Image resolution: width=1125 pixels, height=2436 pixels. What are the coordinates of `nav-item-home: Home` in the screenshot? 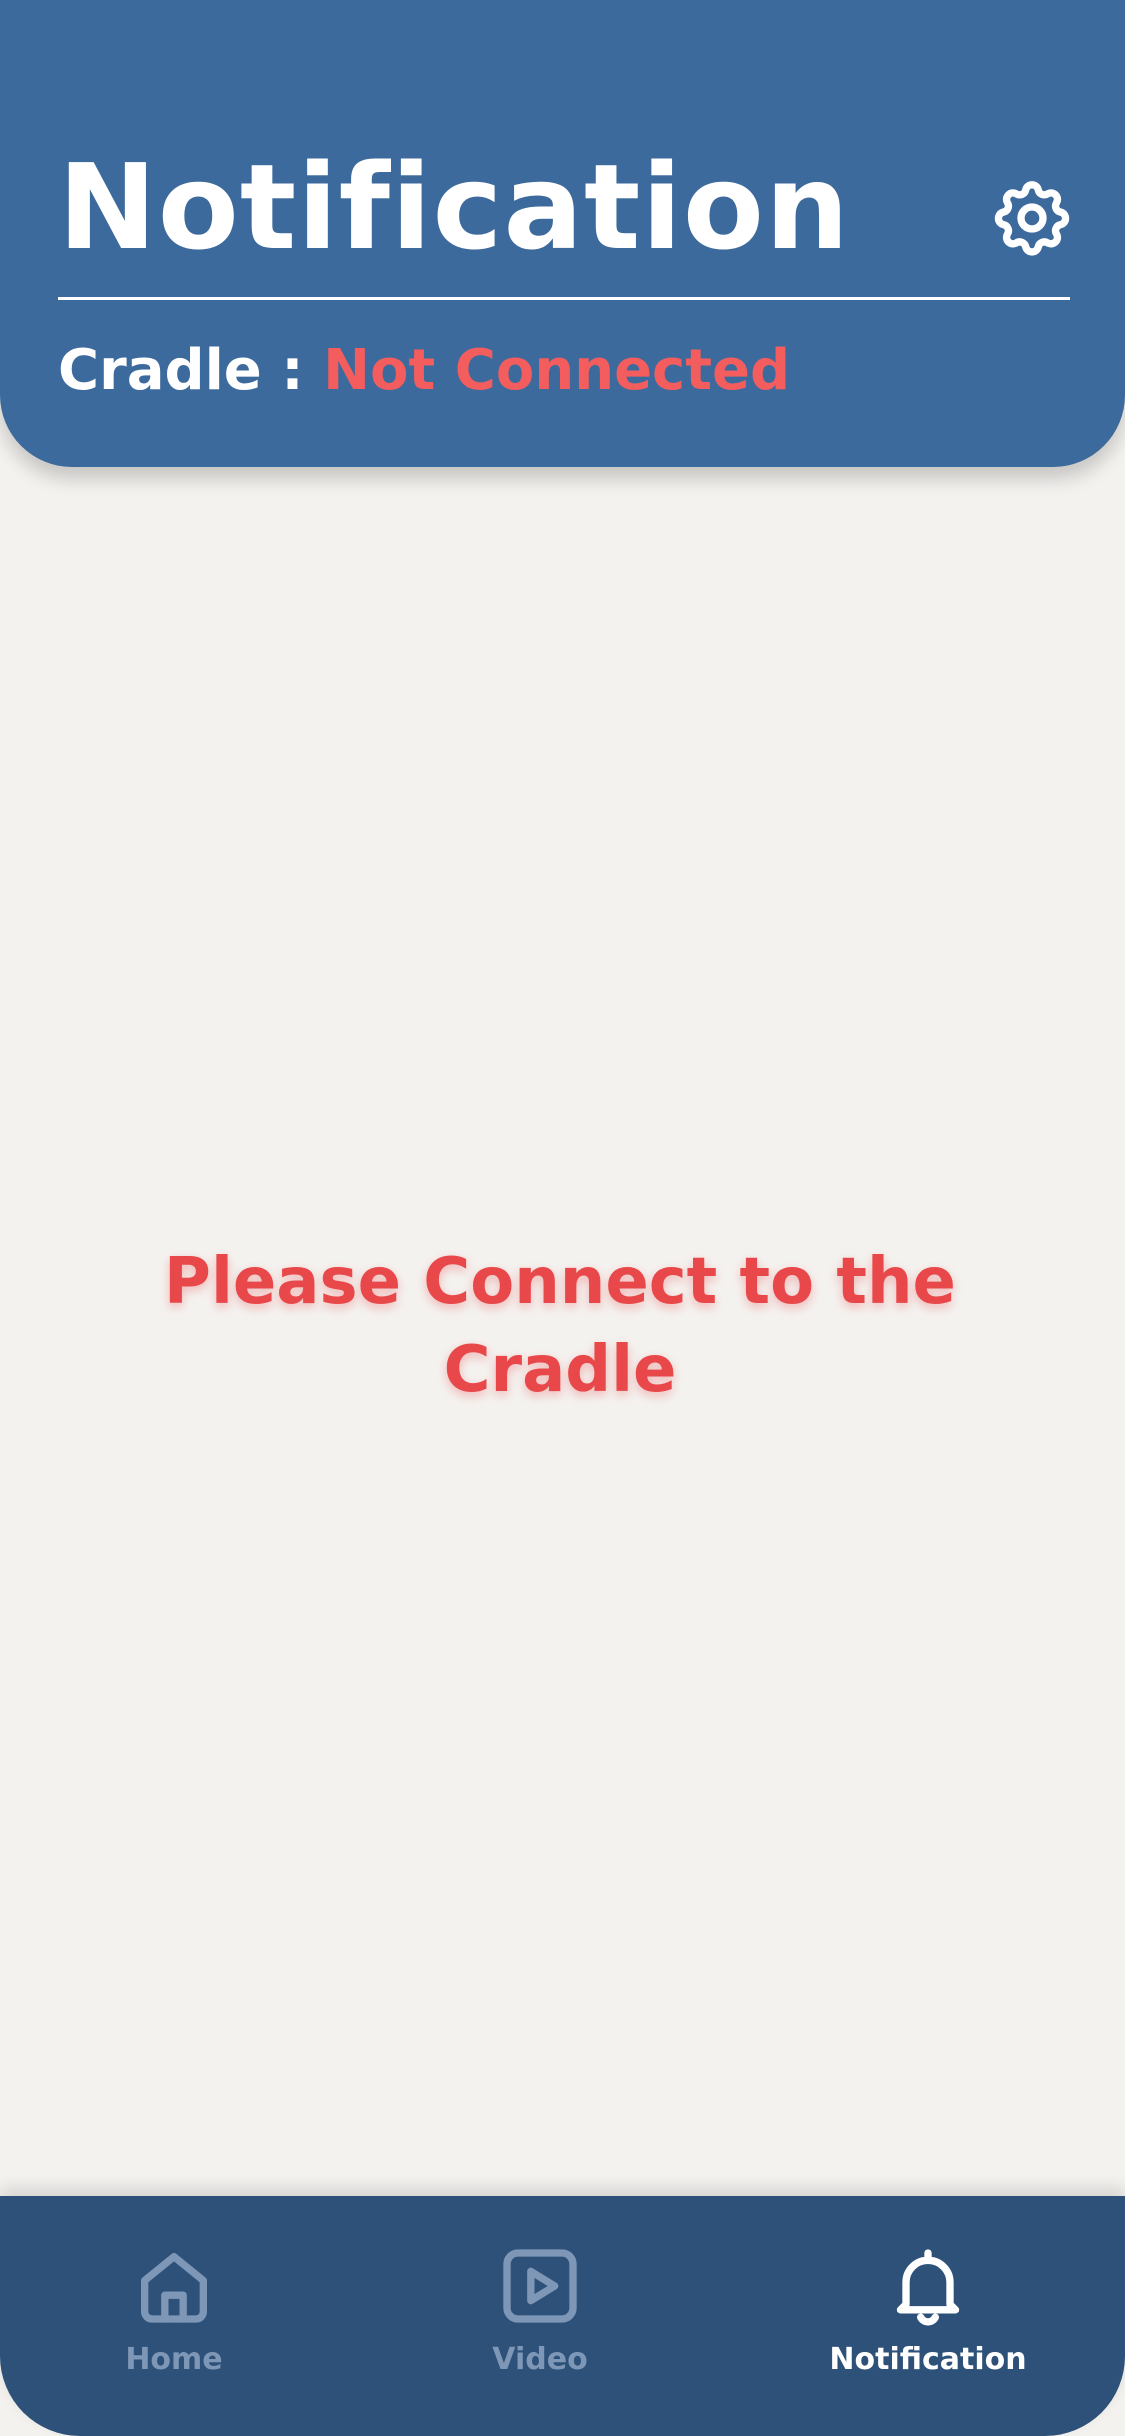 It's located at (174, 2308).